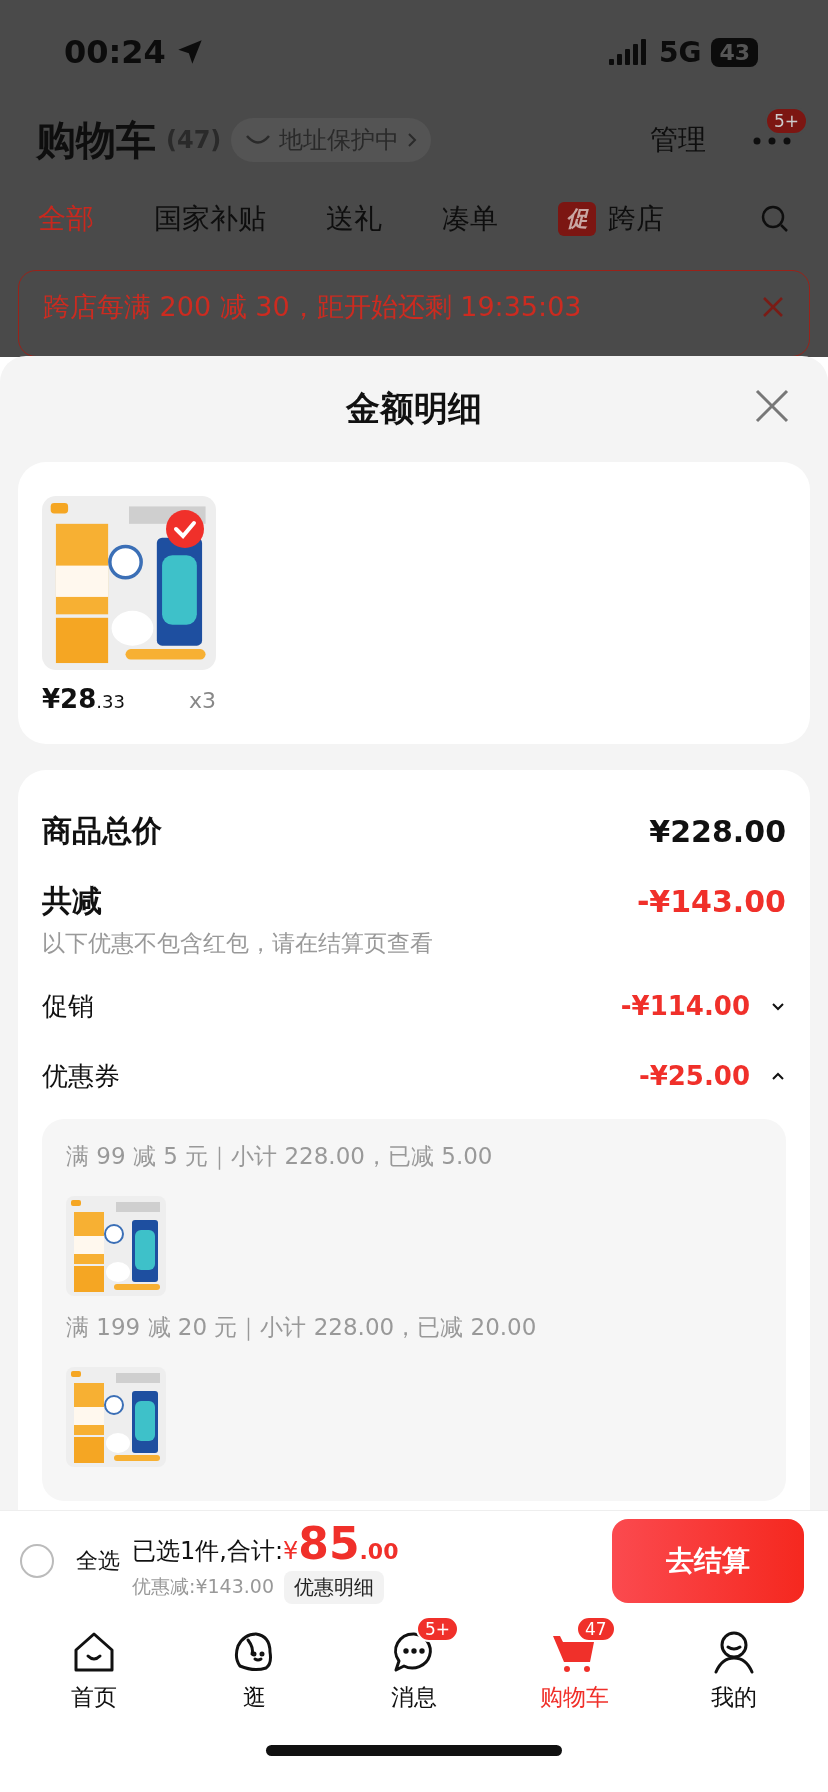 Image resolution: width=828 pixels, height=1792 pixels. I want to click on discount-total: 优惠减:¥143.00, so click(203, 1586).